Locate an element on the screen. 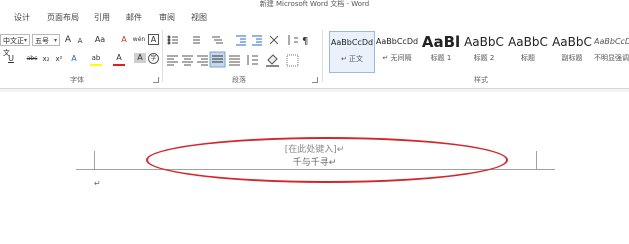 The width and height of the screenshot is (629, 244). paragraph-dialog-launcher-icon is located at coordinates (315, 80).